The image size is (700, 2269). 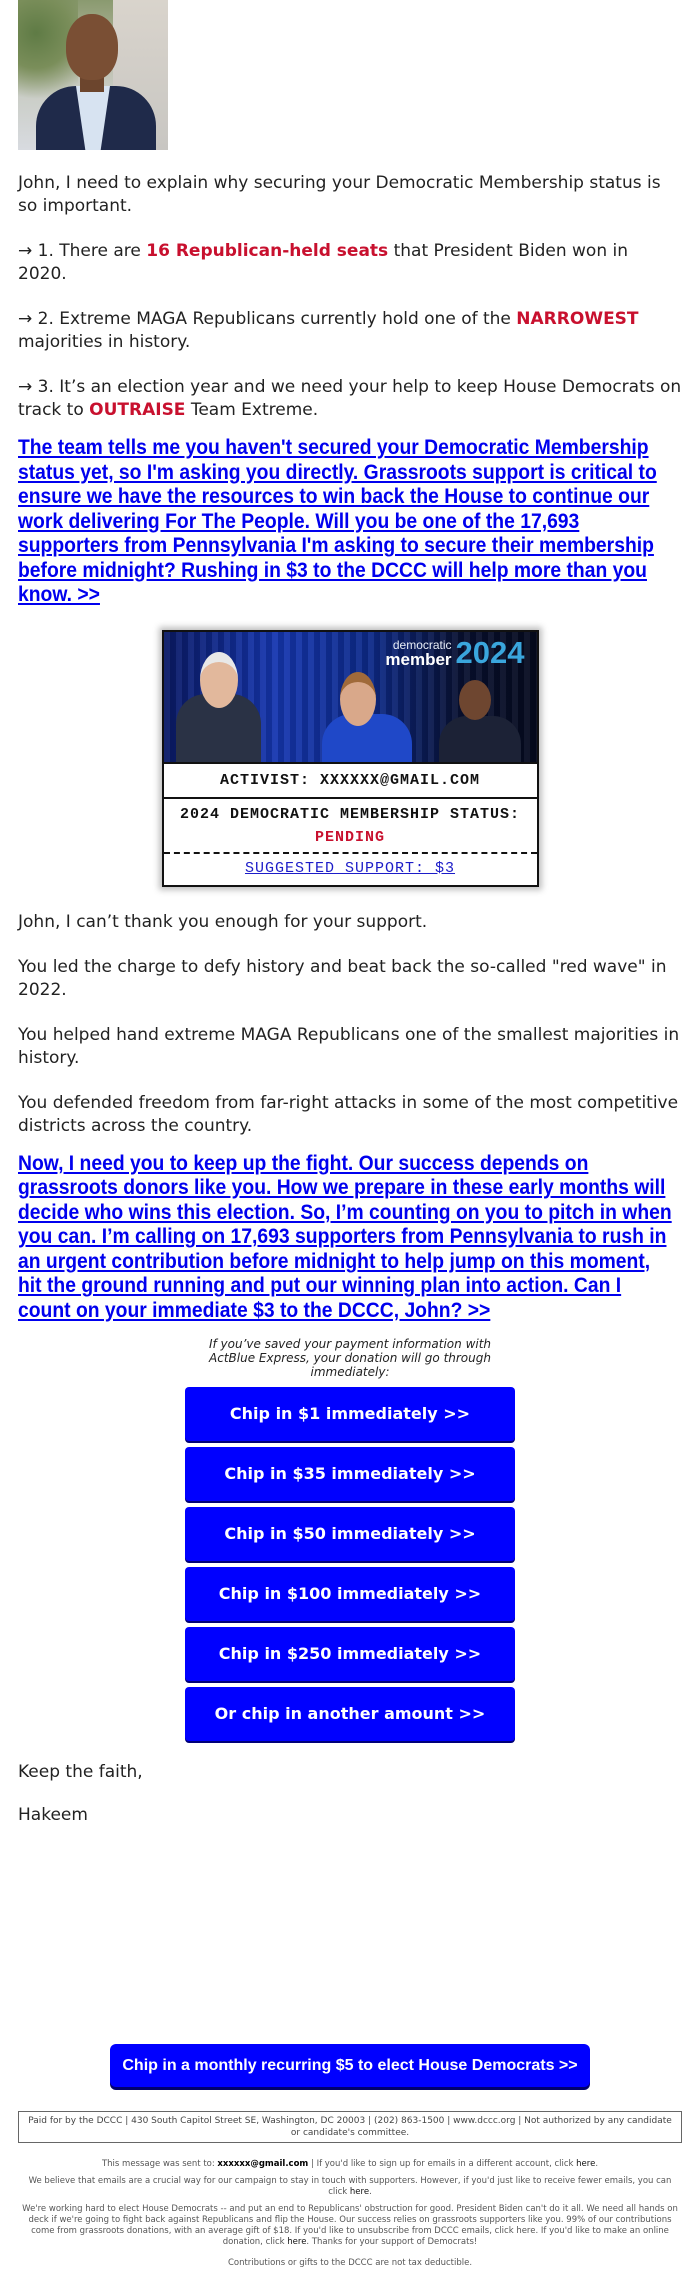 What do you see at coordinates (104, 342) in the screenshot?
I see `point-2-suffix: majorities in history.` at bounding box center [104, 342].